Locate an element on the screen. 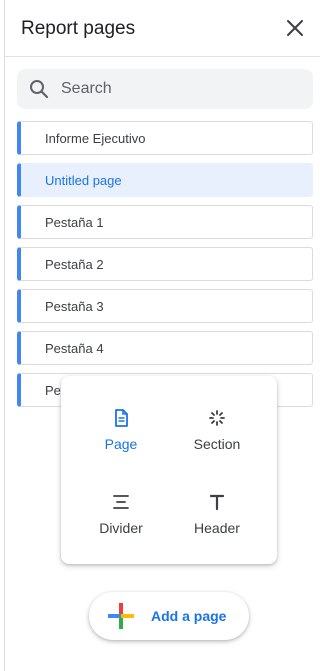 The height and width of the screenshot is (671, 320). section-icon is located at coordinates (217, 418).